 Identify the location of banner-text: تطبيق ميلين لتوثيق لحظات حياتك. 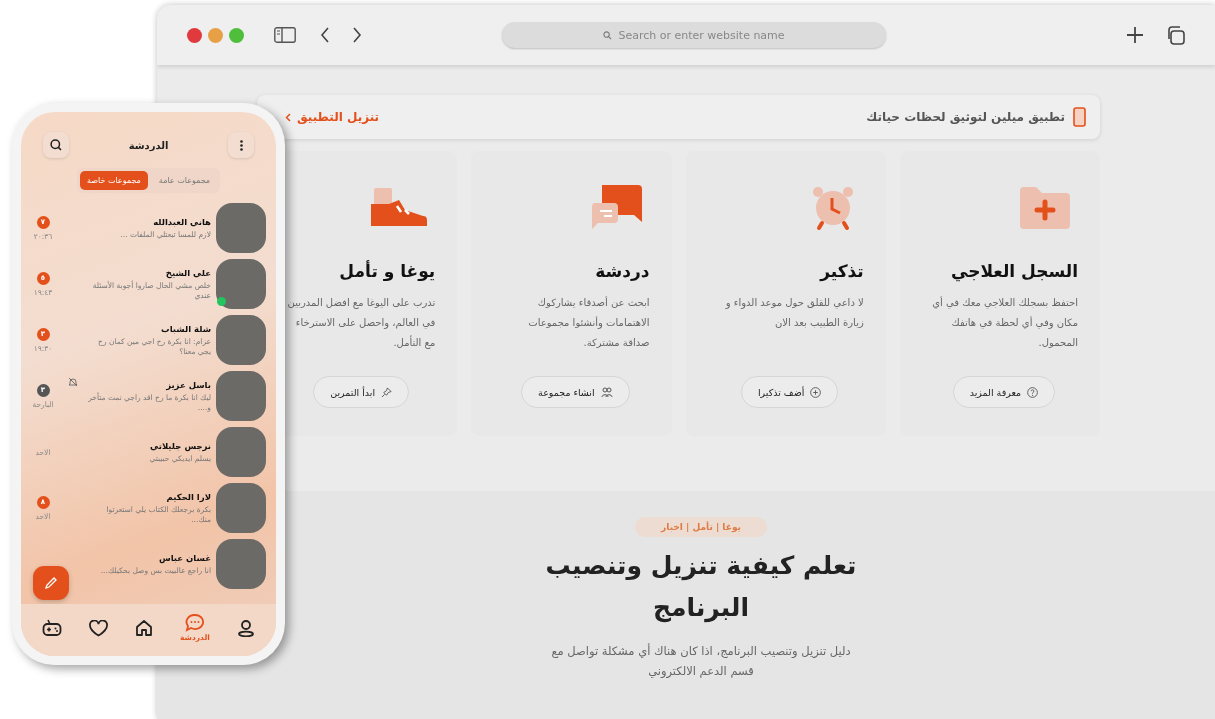
(965, 117).